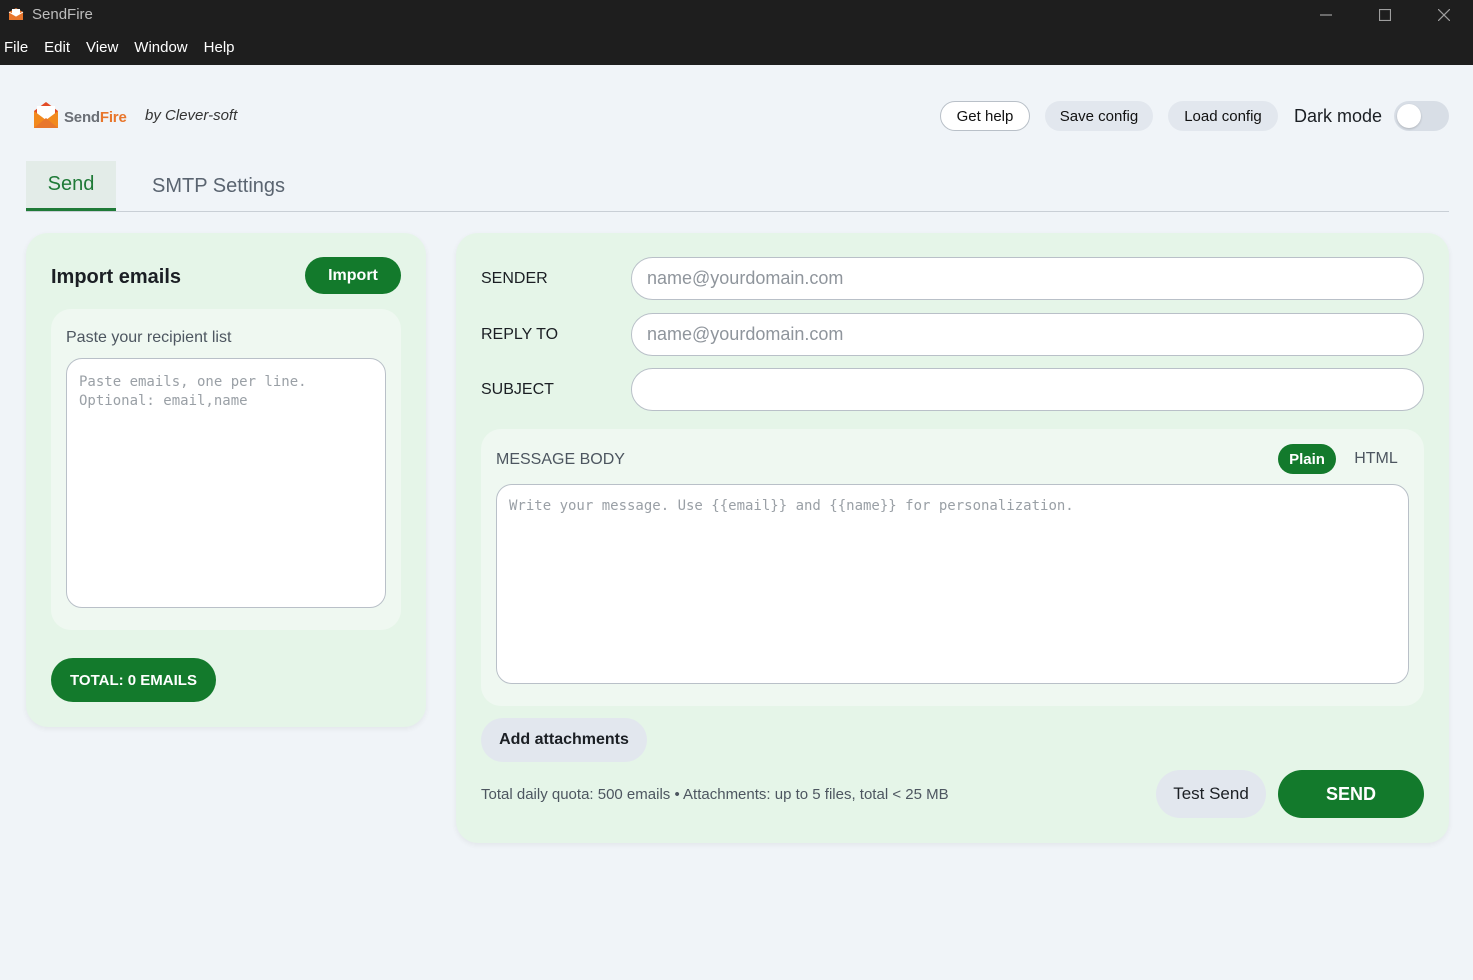 The height and width of the screenshot is (980, 1473). I want to click on reply-to-label: REPLY TO, so click(520, 334).